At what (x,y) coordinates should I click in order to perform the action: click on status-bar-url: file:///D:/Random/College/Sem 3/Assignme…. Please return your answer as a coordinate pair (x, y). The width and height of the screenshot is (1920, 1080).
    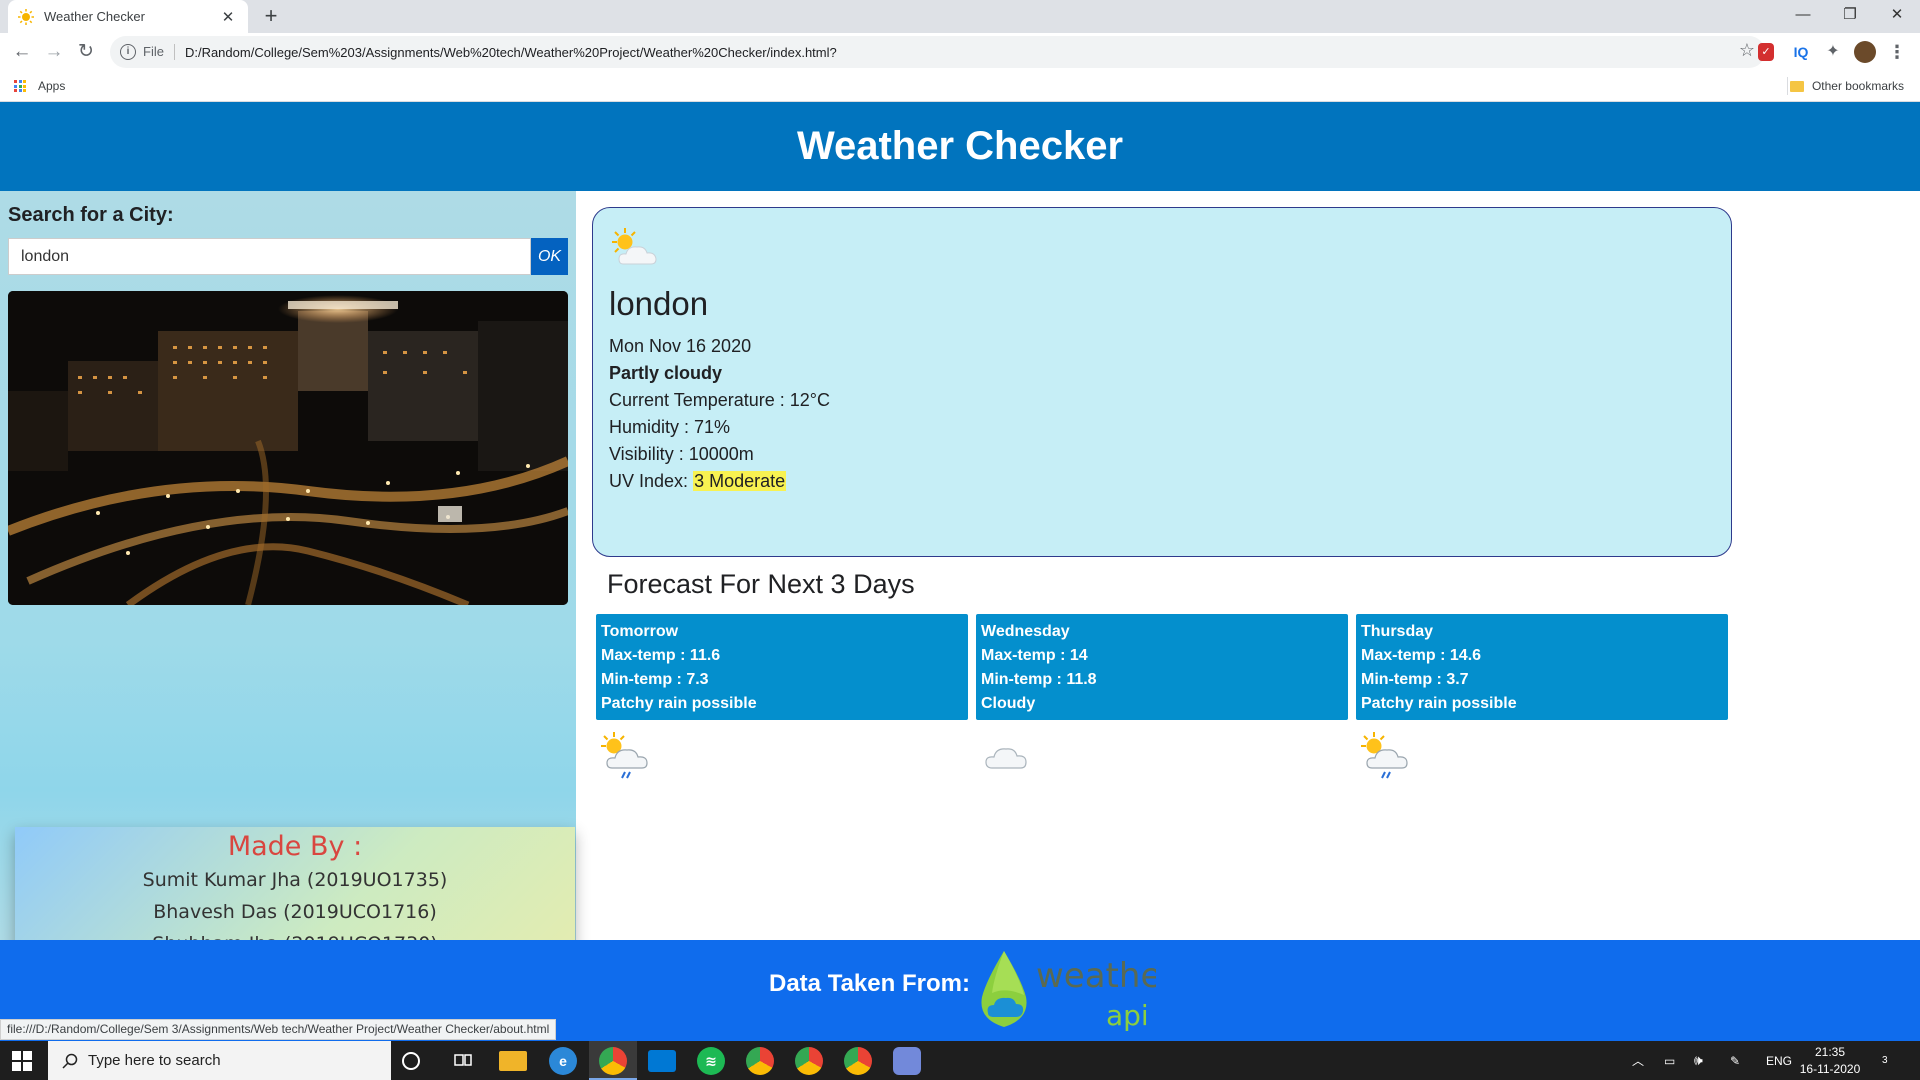
    Looking at the image, I should click on (278, 1029).